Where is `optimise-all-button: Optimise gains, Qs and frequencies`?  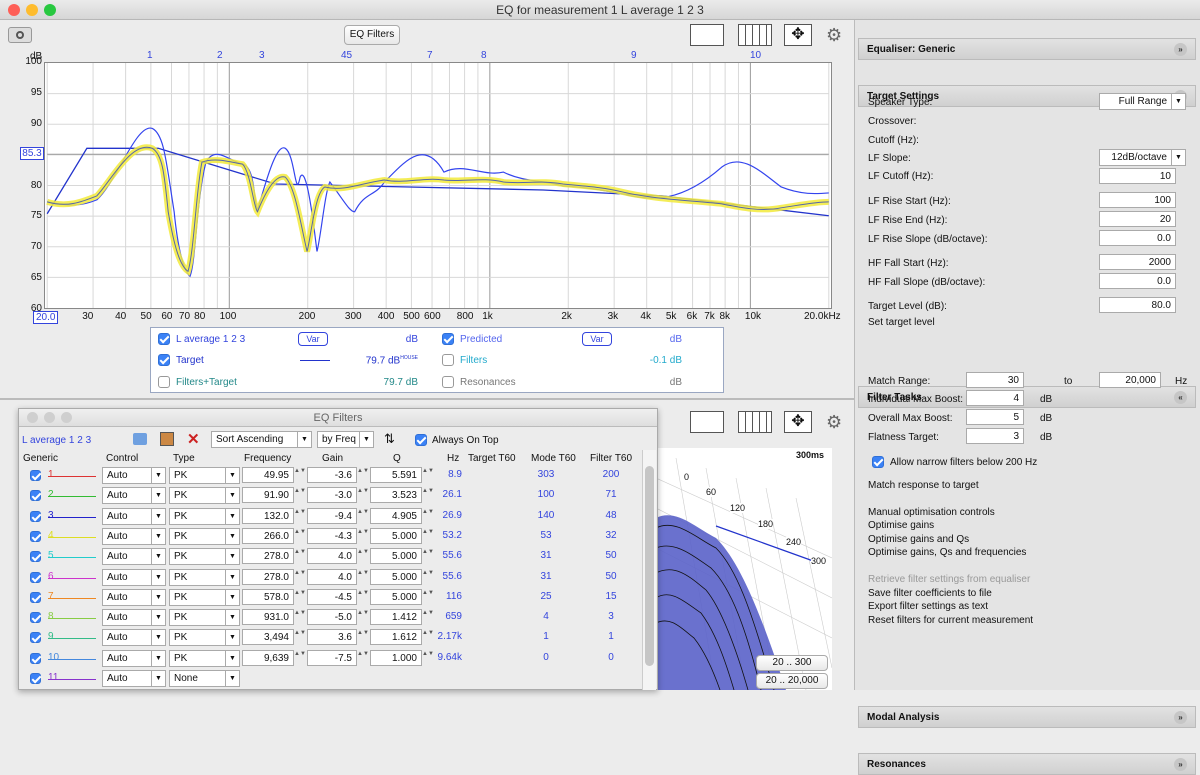
optimise-all-button: Optimise gains, Qs and frequencies is located at coordinates (947, 552).